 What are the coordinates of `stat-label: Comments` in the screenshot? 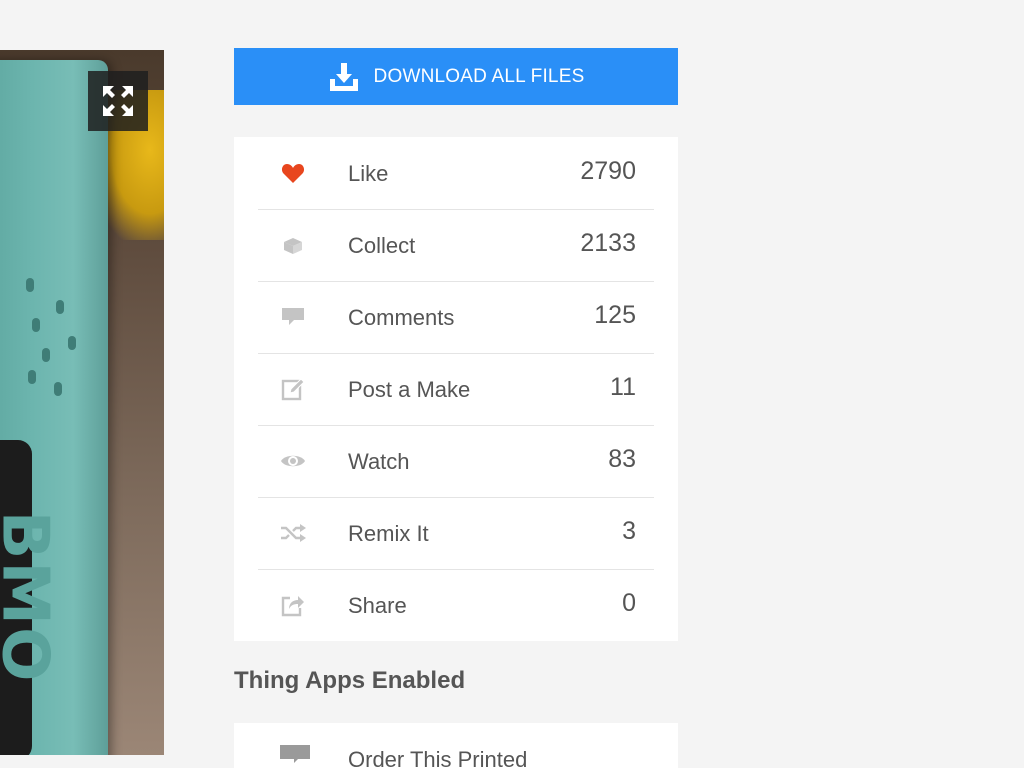 It's located at (401, 317).